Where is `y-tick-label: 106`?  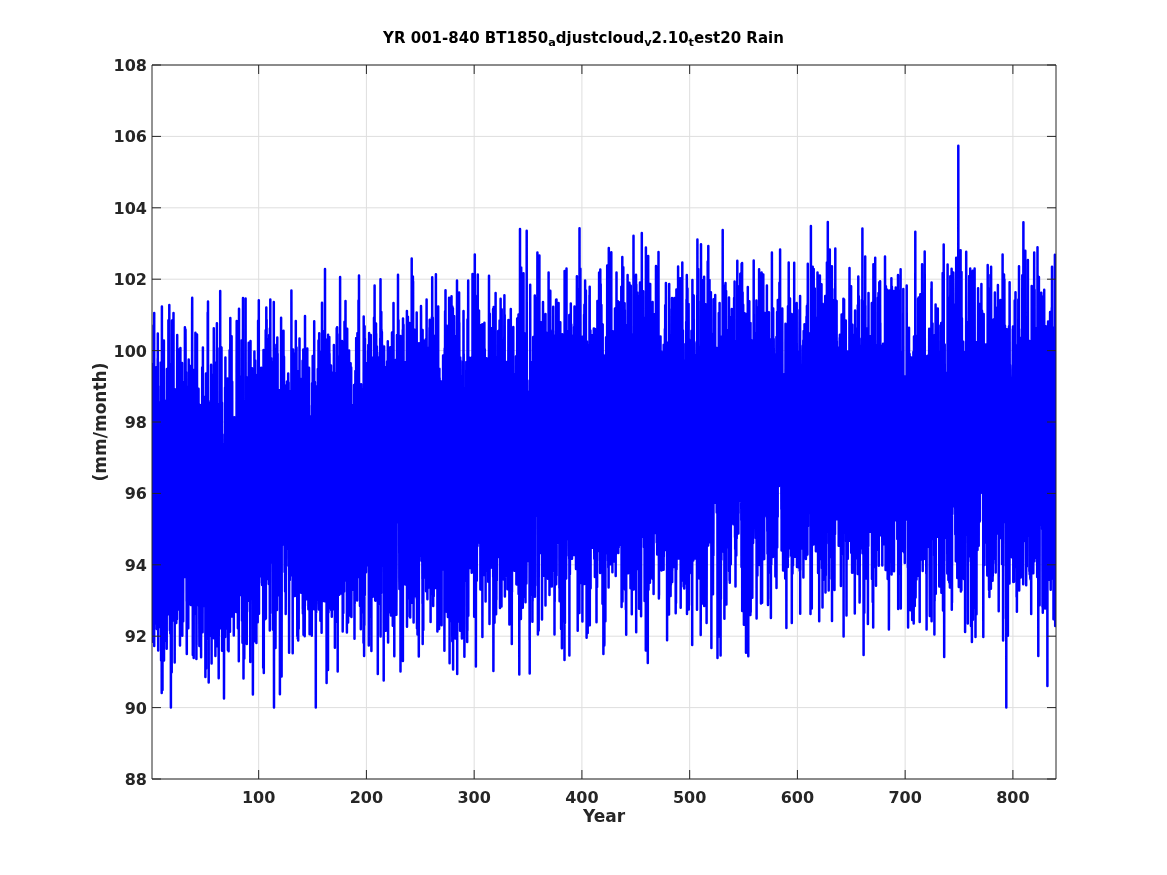
y-tick-label: 106 is located at coordinates (130, 137).